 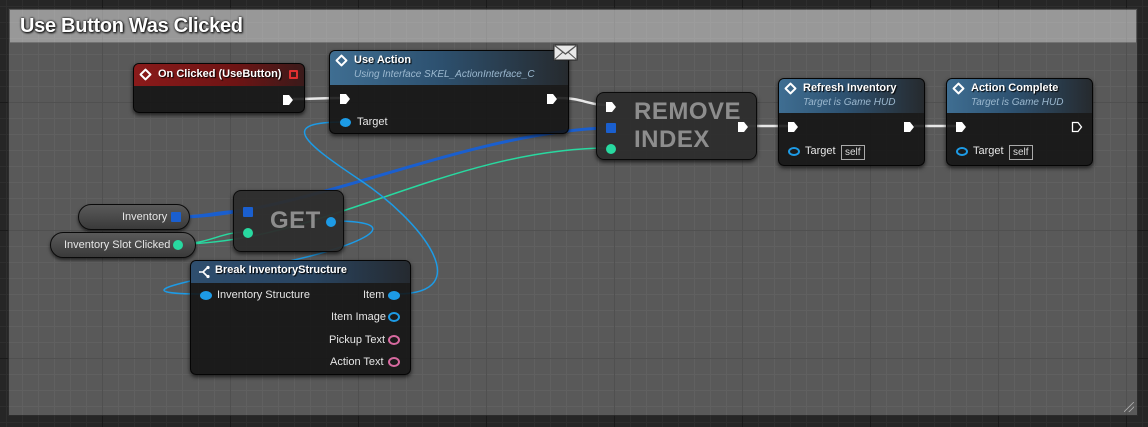 I want to click on action-text-out-pin, so click(x=394, y=362).